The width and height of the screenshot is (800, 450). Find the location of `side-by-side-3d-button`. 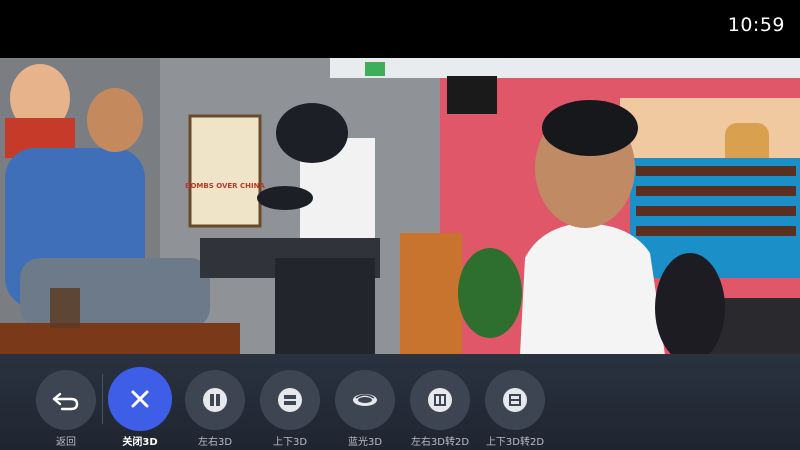

side-by-side-3d-button is located at coordinates (215, 400).